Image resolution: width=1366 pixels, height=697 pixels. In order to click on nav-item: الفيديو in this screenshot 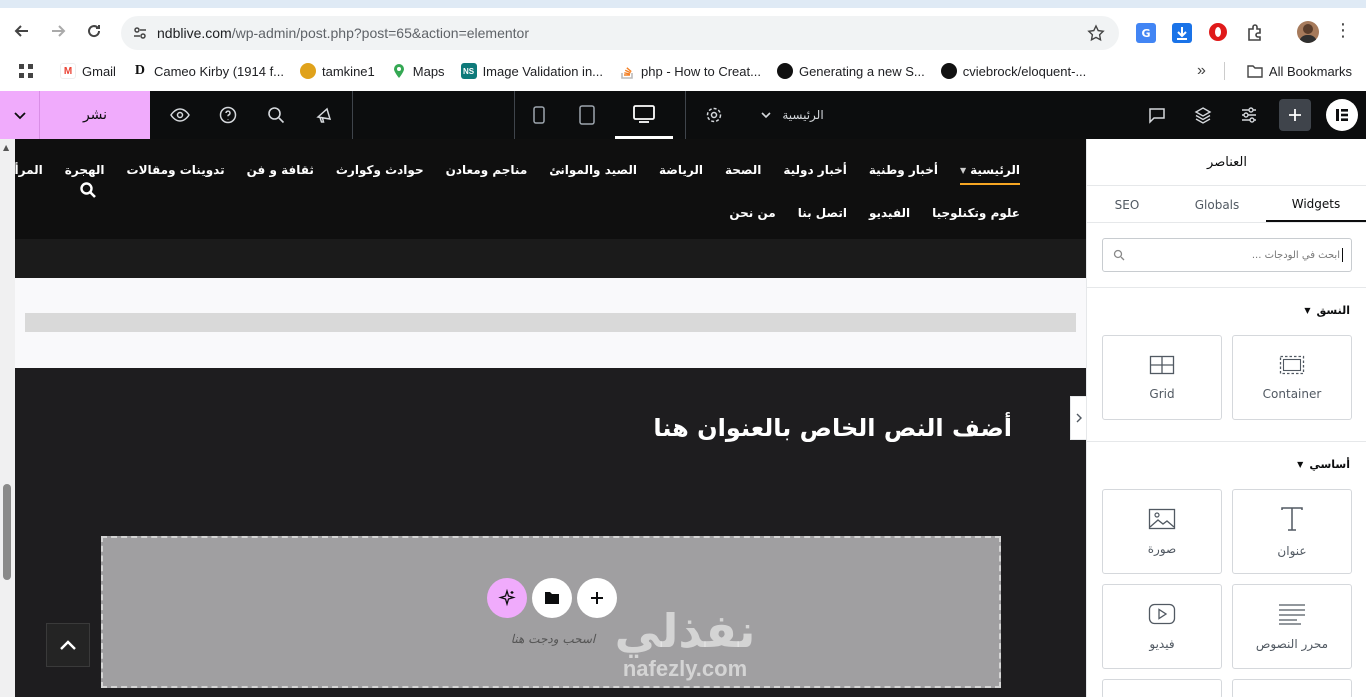, I will do `click(889, 213)`.